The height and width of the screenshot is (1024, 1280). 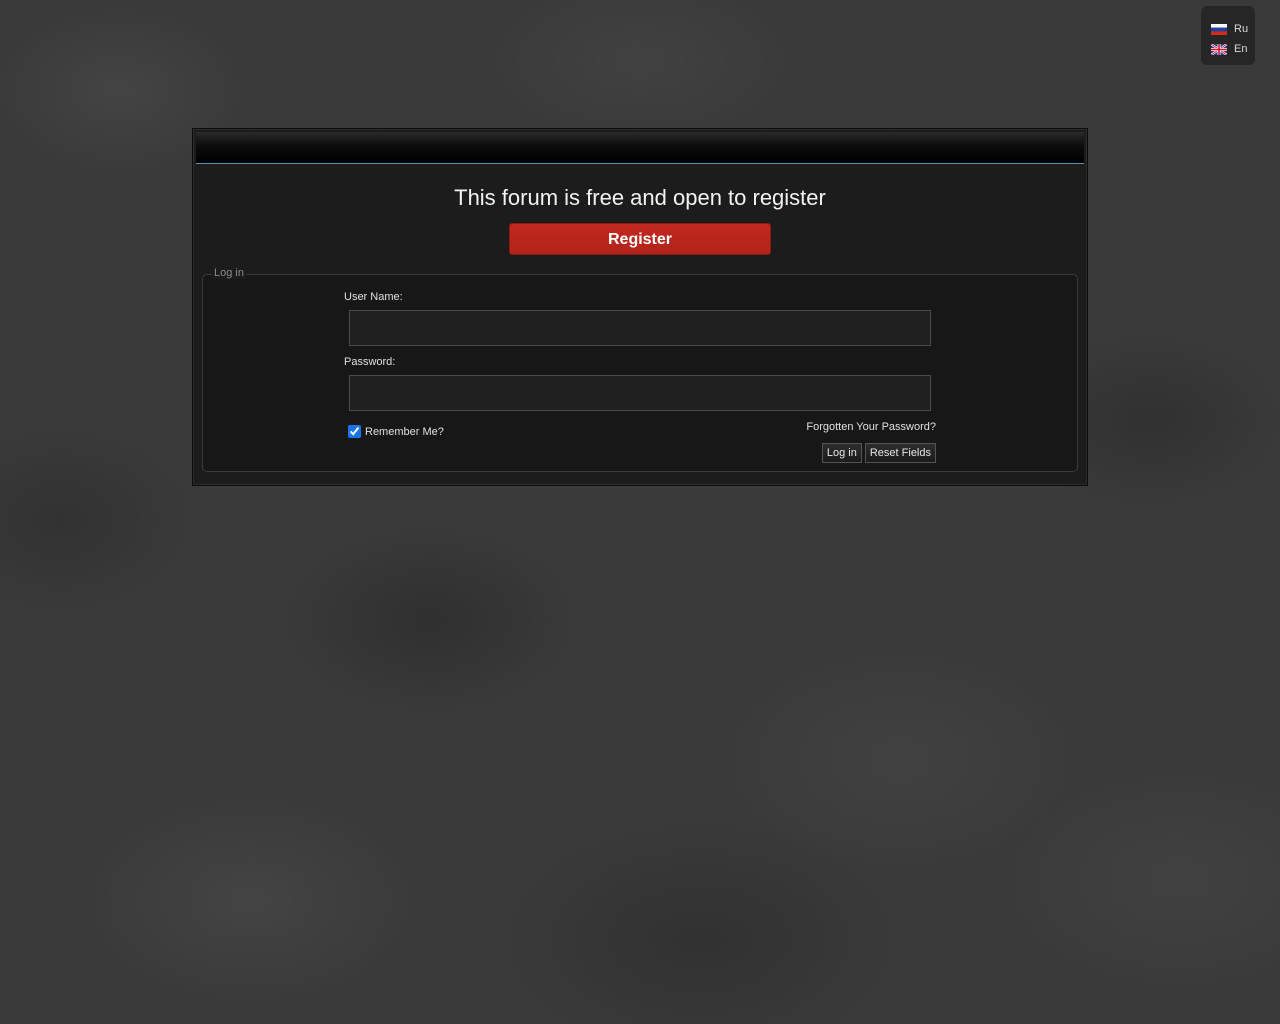 I want to click on language-label-en: En, so click(x=1241, y=49).